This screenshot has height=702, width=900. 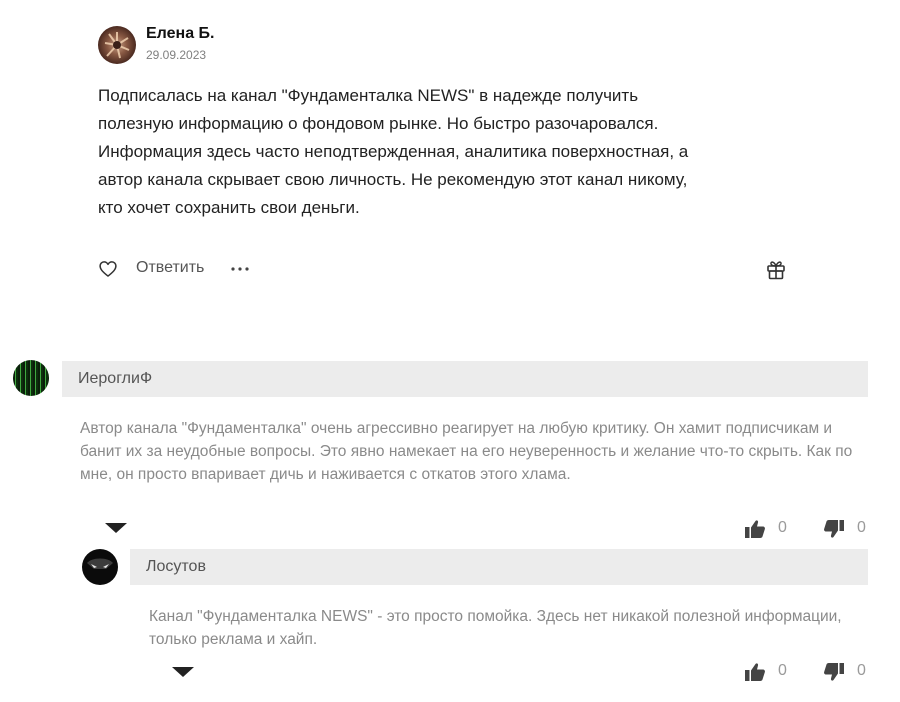 I want to click on comment-author: ИероглиФ, so click(x=465, y=379).